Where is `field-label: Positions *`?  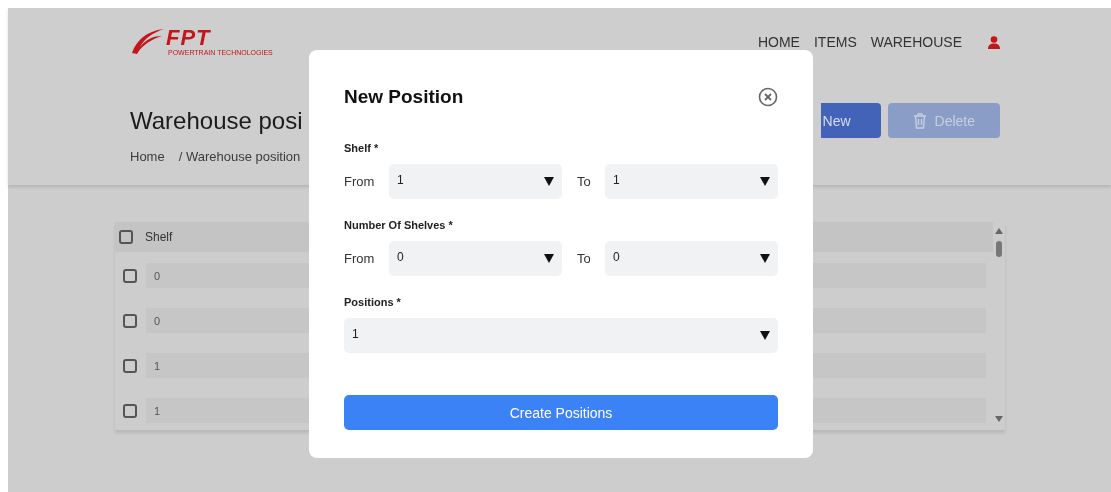 field-label: Positions * is located at coordinates (372, 302).